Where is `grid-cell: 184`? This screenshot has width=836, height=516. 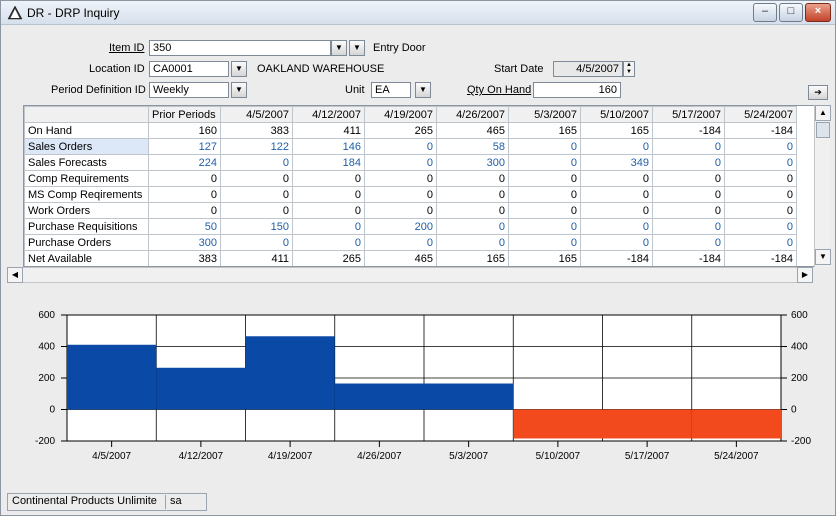
grid-cell: 184 is located at coordinates (328, 162).